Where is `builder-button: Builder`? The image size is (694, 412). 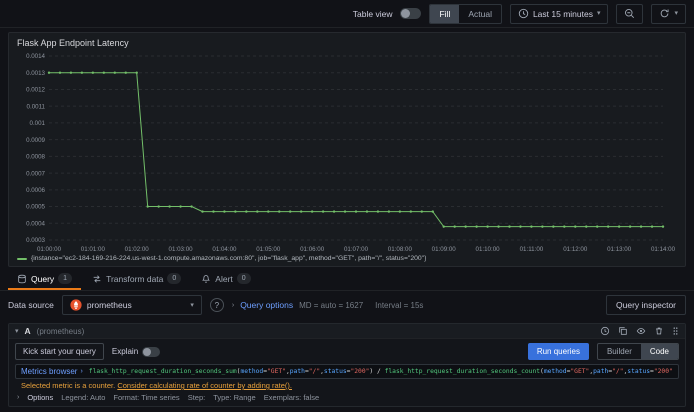 builder-button: Builder is located at coordinates (619, 351).